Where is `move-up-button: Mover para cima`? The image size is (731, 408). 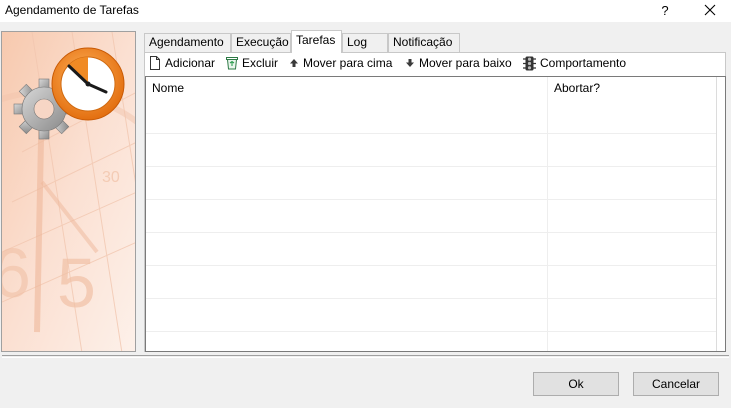 move-up-button: Mover para cima is located at coordinates (340, 63).